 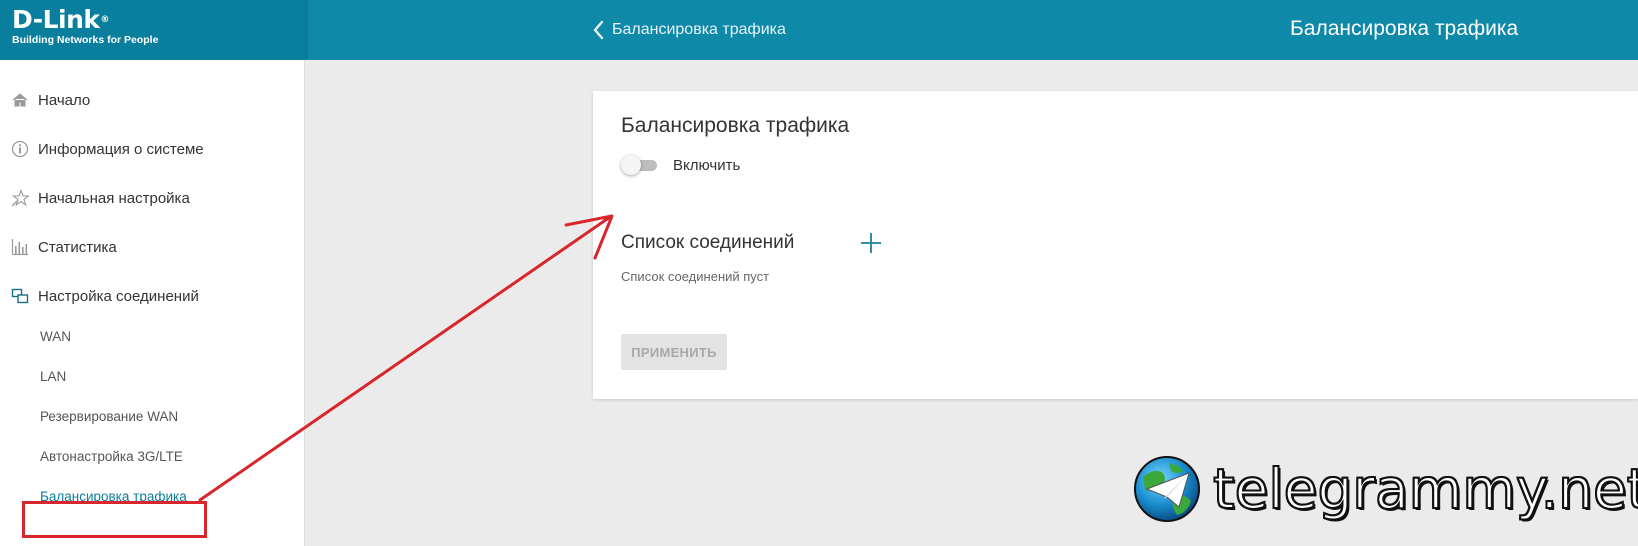 What do you see at coordinates (114, 519) in the screenshot?
I see `annotation-highlight-box` at bounding box center [114, 519].